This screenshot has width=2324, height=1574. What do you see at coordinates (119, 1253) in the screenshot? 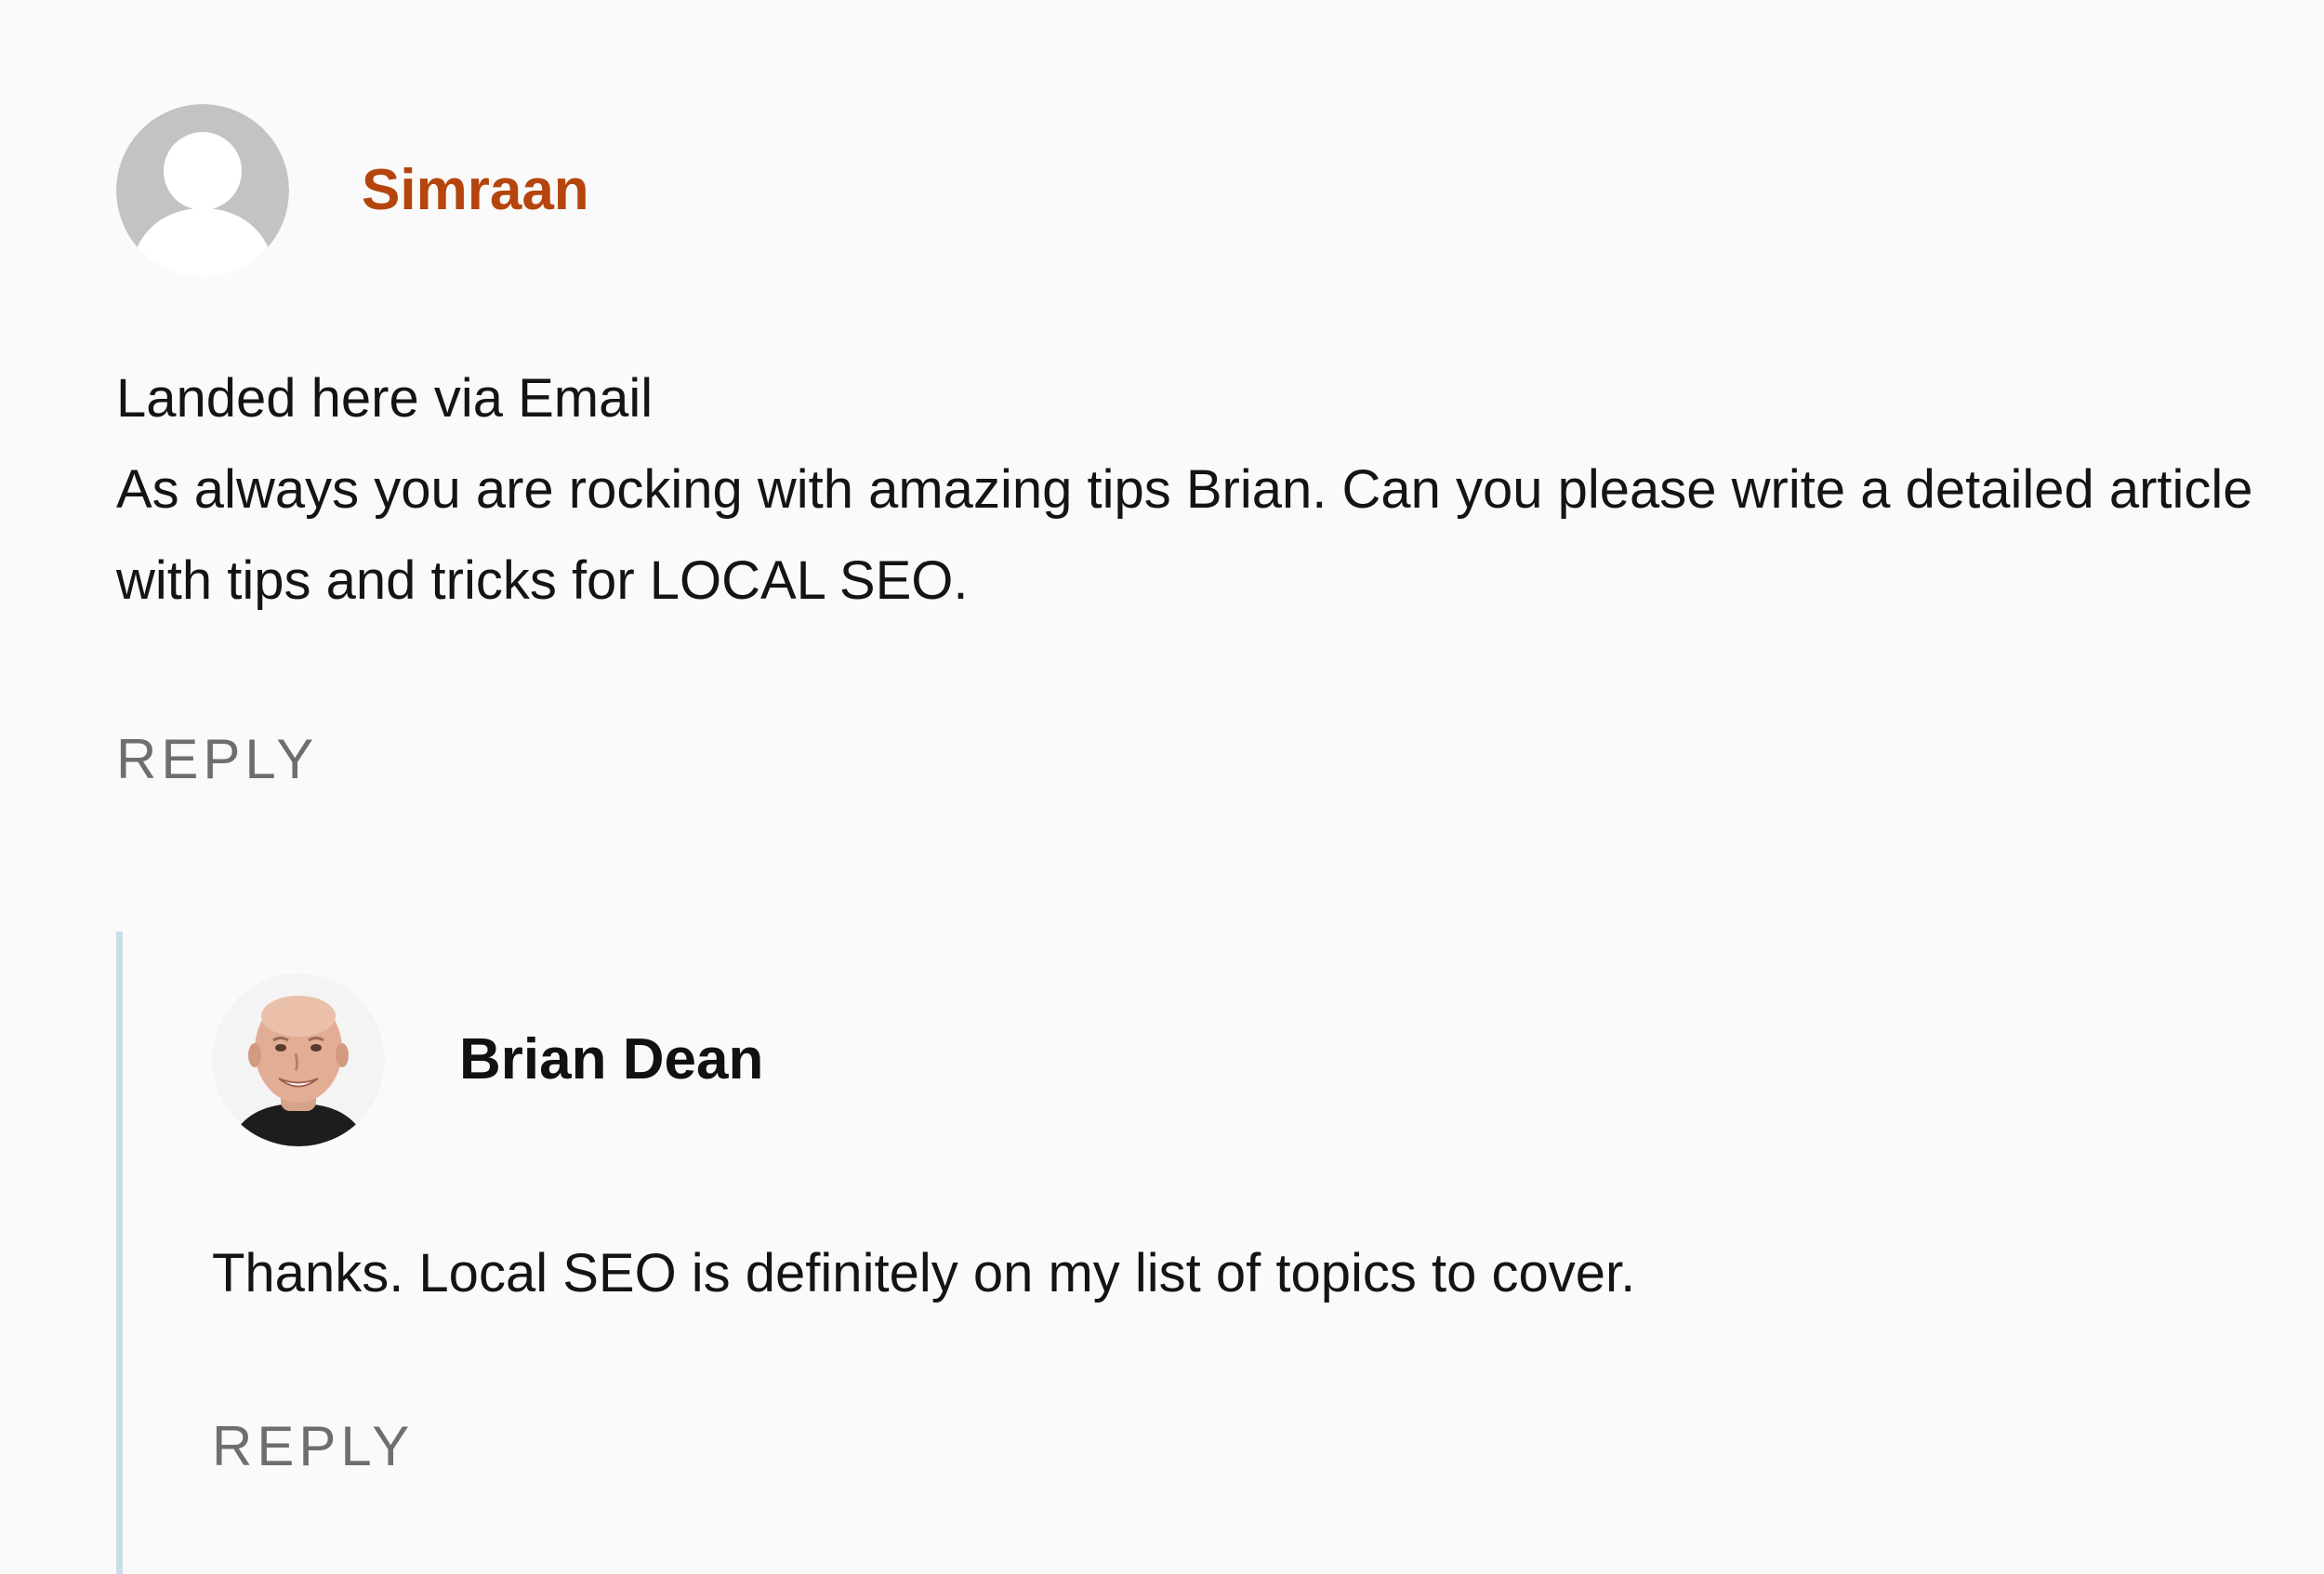
I see `reply-thread-line` at bounding box center [119, 1253].